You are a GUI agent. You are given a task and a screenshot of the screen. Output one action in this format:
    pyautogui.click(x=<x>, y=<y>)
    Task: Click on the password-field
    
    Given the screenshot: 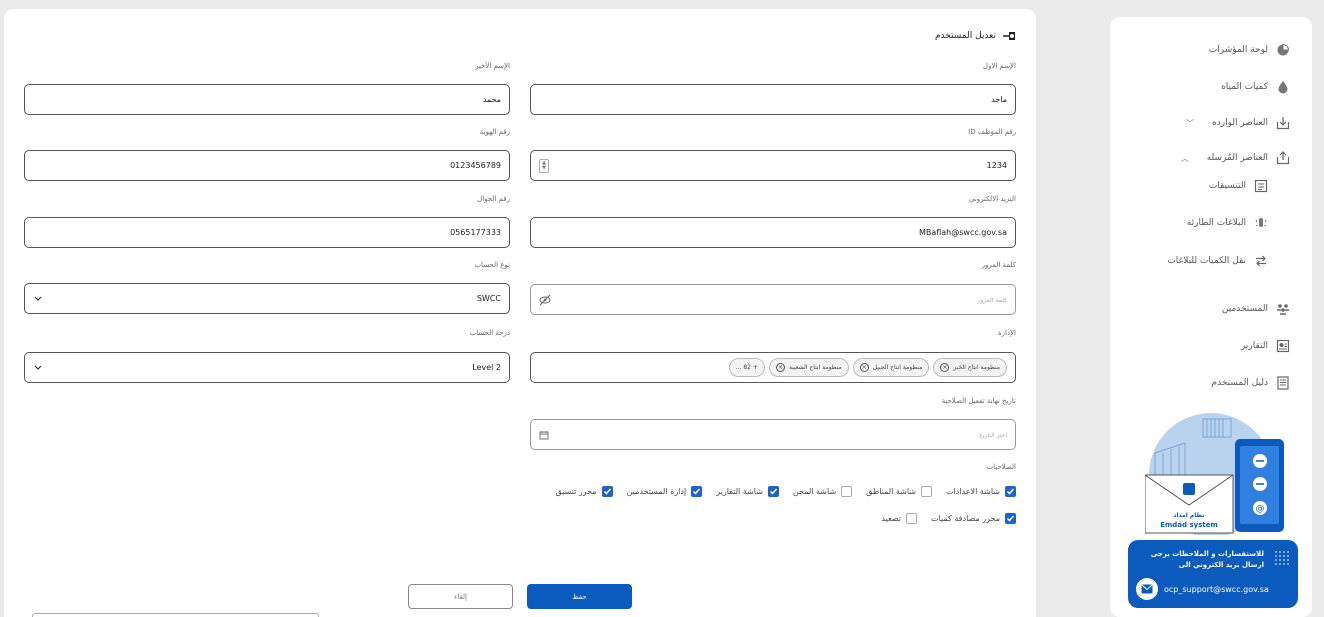 What is the action you would take?
    pyautogui.click(x=773, y=299)
    